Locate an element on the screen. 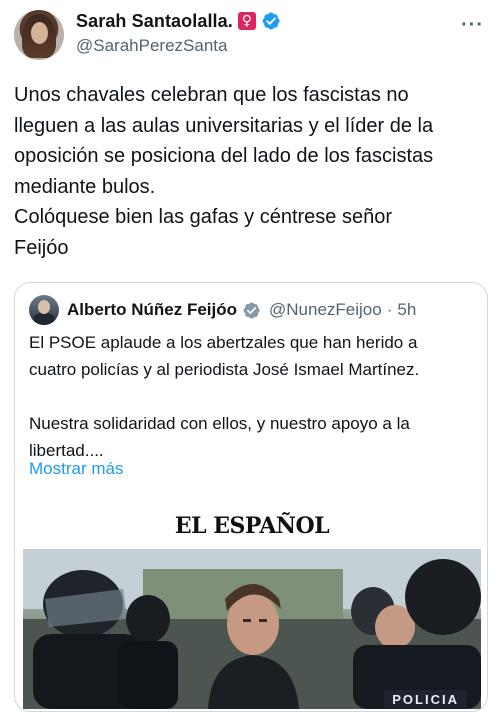  author-avatar is located at coordinates (39, 35).